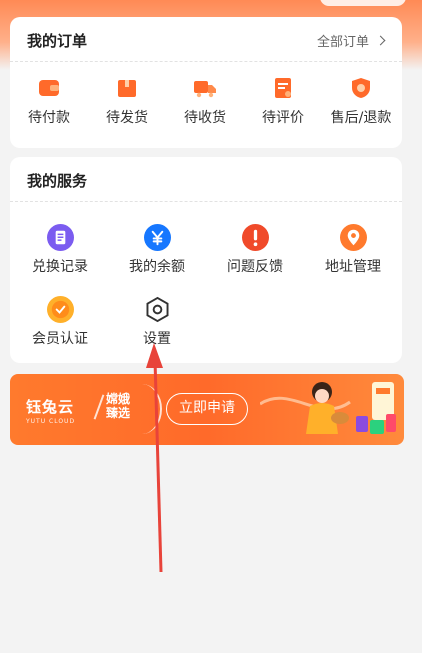 Image resolution: width=422 pixels, height=653 pixels. I want to click on hexagon-settings-icon, so click(157, 309).